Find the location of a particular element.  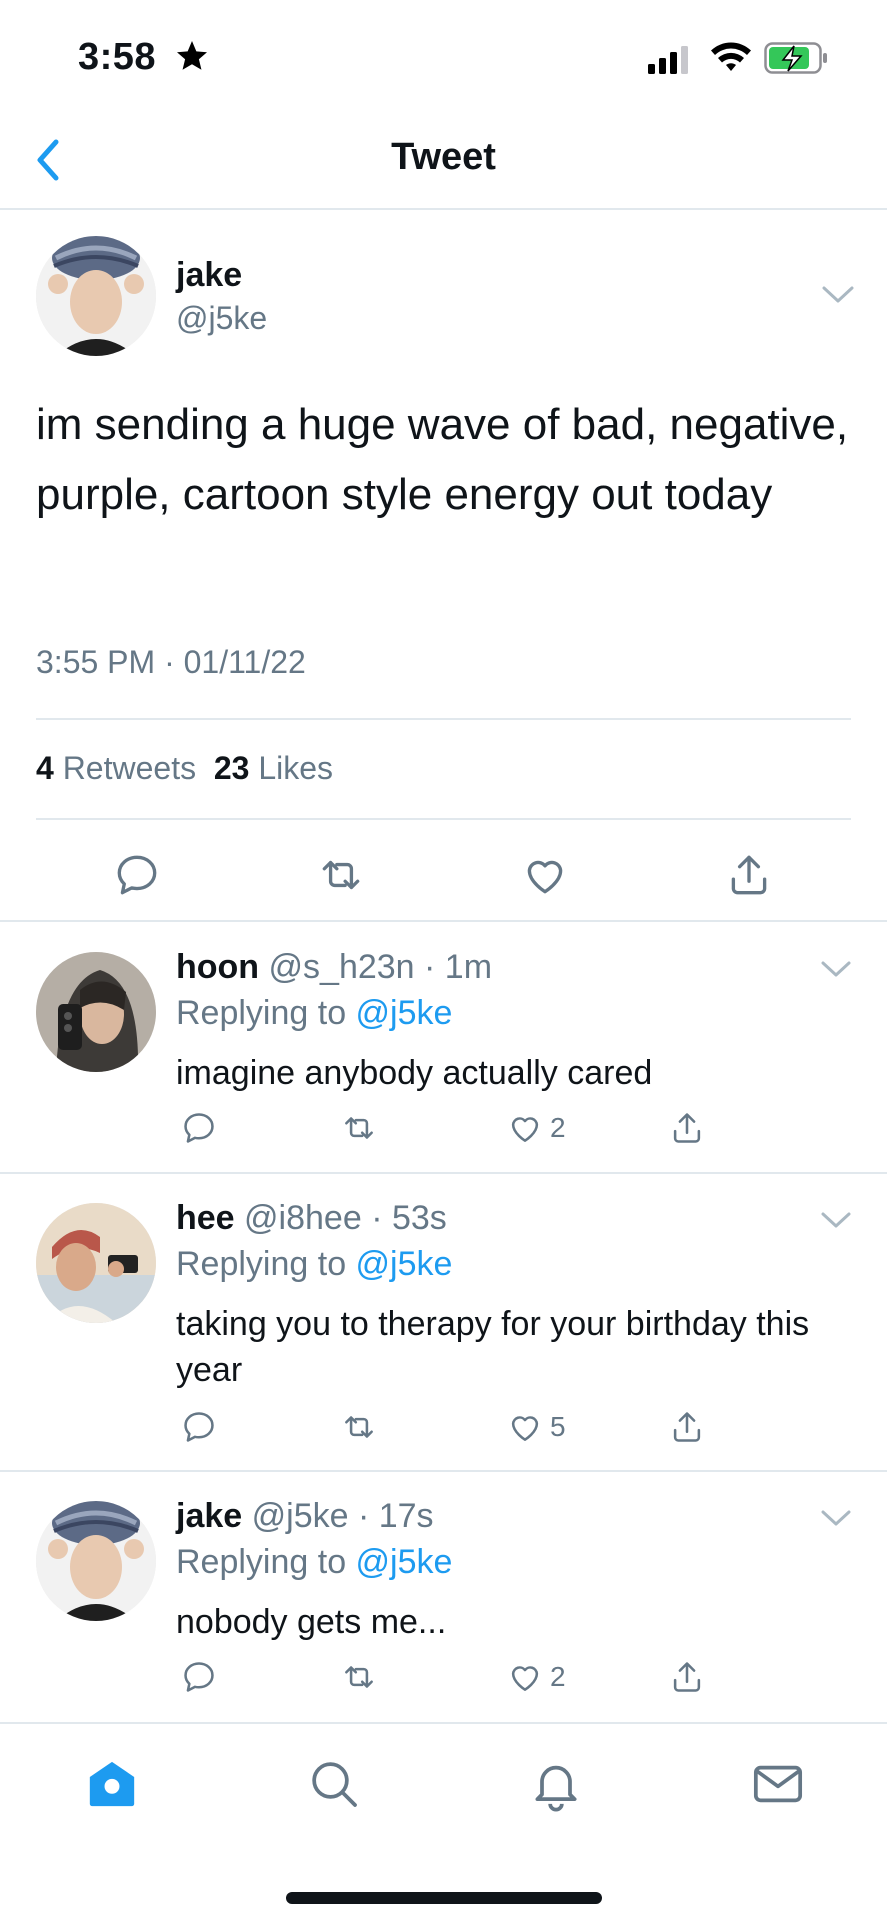

reply-meta: @s_h23n · 1m is located at coordinates (380, 967).